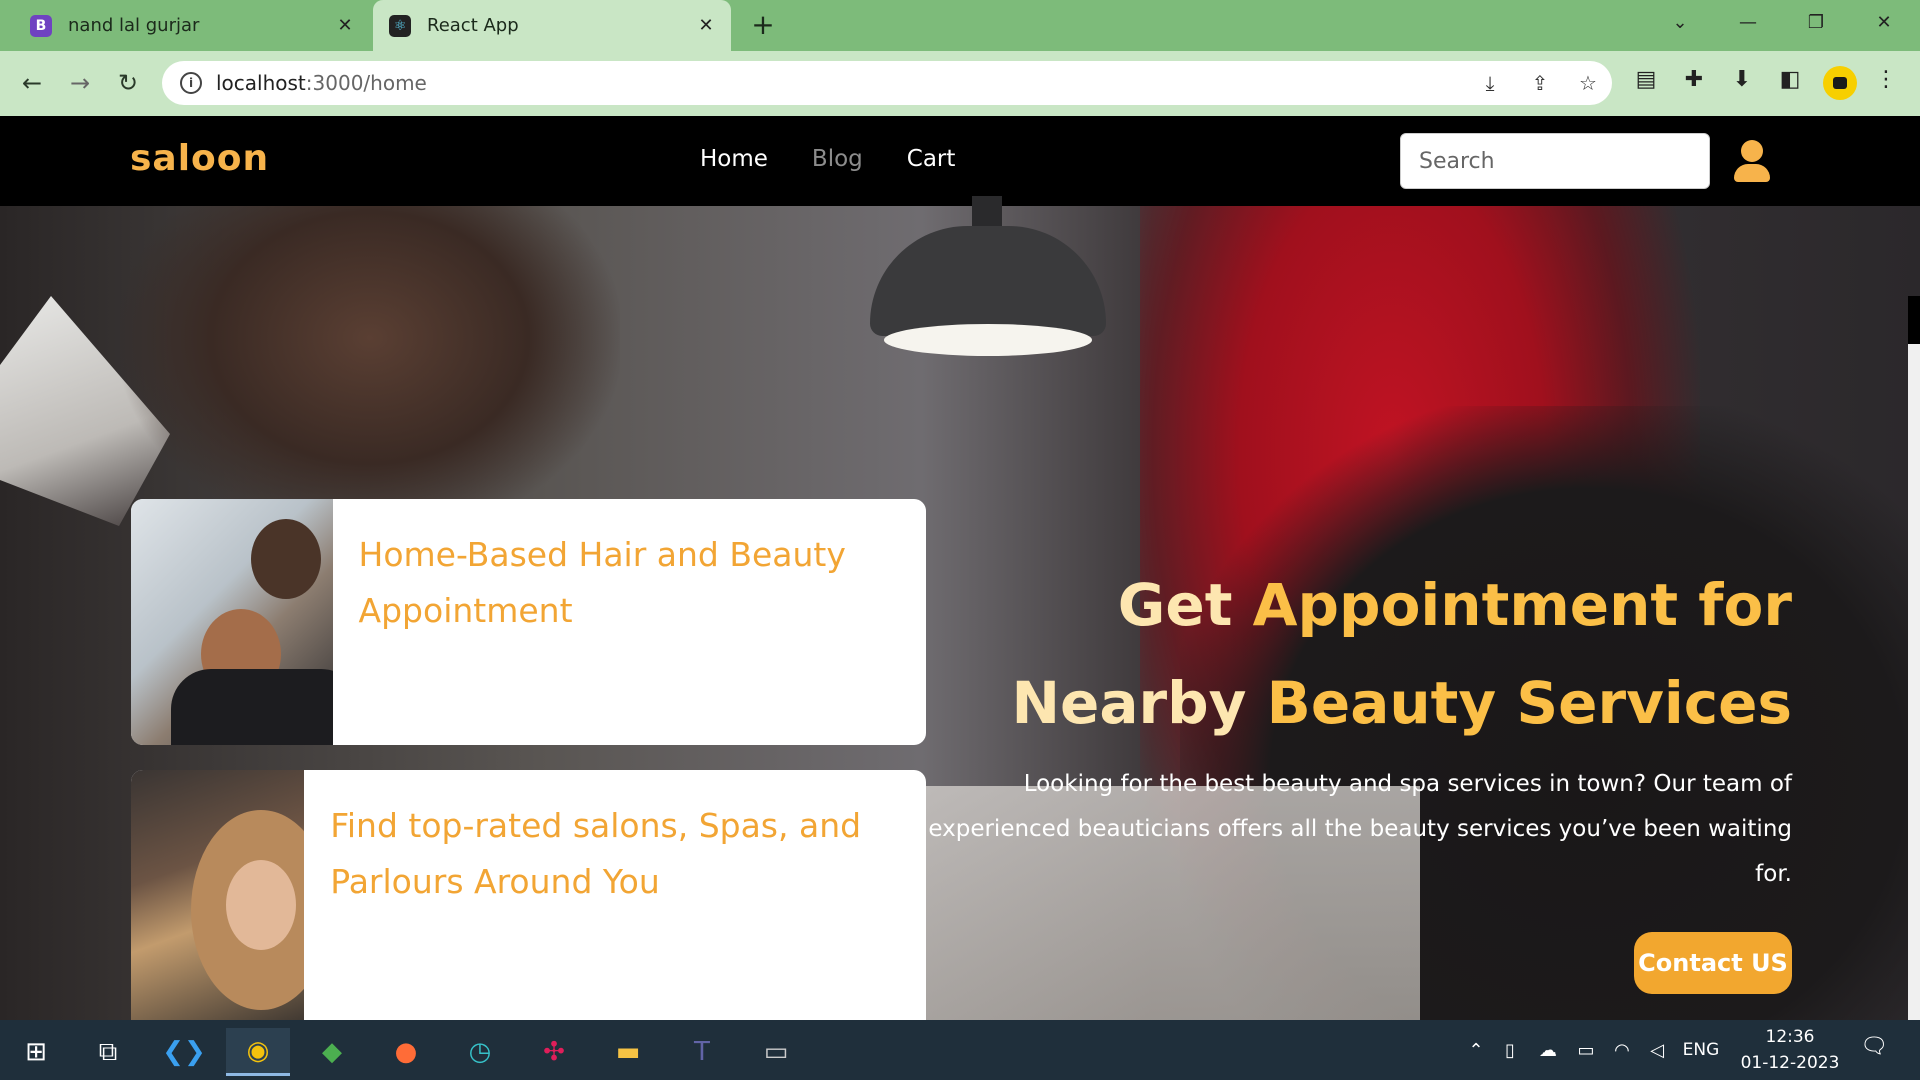  I want to click on tab-search-chevron-icon: ⌄, so click(1680, 22).